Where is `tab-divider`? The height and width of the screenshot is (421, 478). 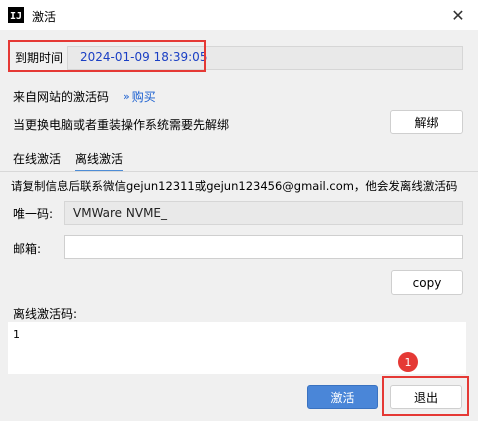 tab-divider is located at coordinates (239, 171).